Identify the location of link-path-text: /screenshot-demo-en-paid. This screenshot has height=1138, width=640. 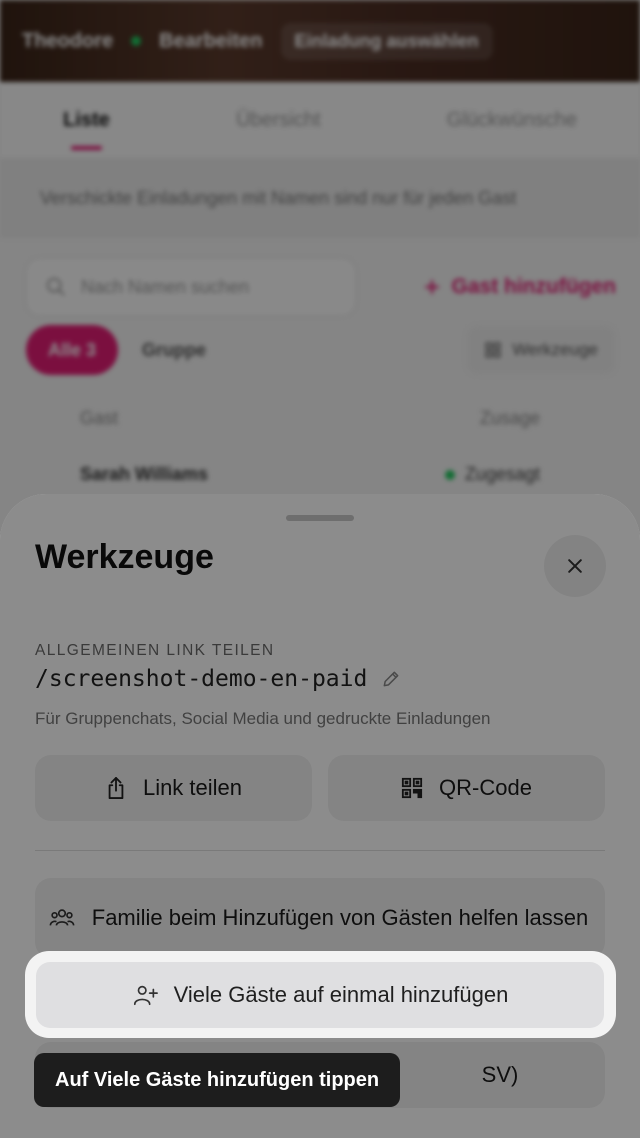
(201, 679).